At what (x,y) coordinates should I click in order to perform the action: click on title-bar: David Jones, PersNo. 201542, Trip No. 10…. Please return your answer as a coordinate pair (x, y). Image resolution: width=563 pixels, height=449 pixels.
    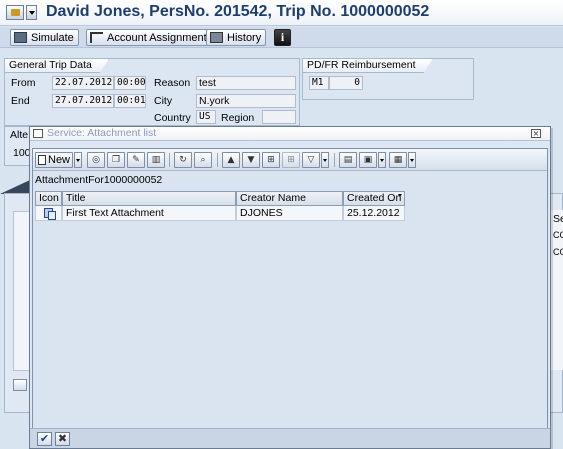
    Looking at the image, I should click on (281, 13).